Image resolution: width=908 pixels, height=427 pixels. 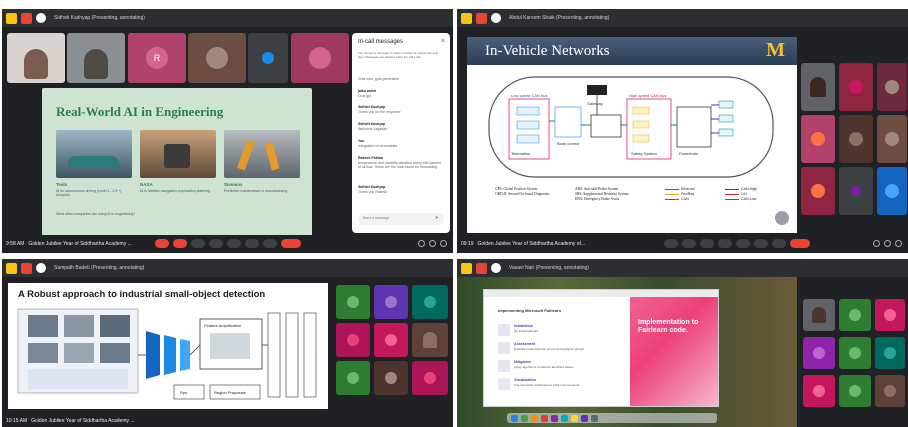 What do you see at coordinates (227, 268) in the screenshot?
I see `title-bar: Sampath Badeti (Presenting, annotating)` at bounding box center [227, 268].